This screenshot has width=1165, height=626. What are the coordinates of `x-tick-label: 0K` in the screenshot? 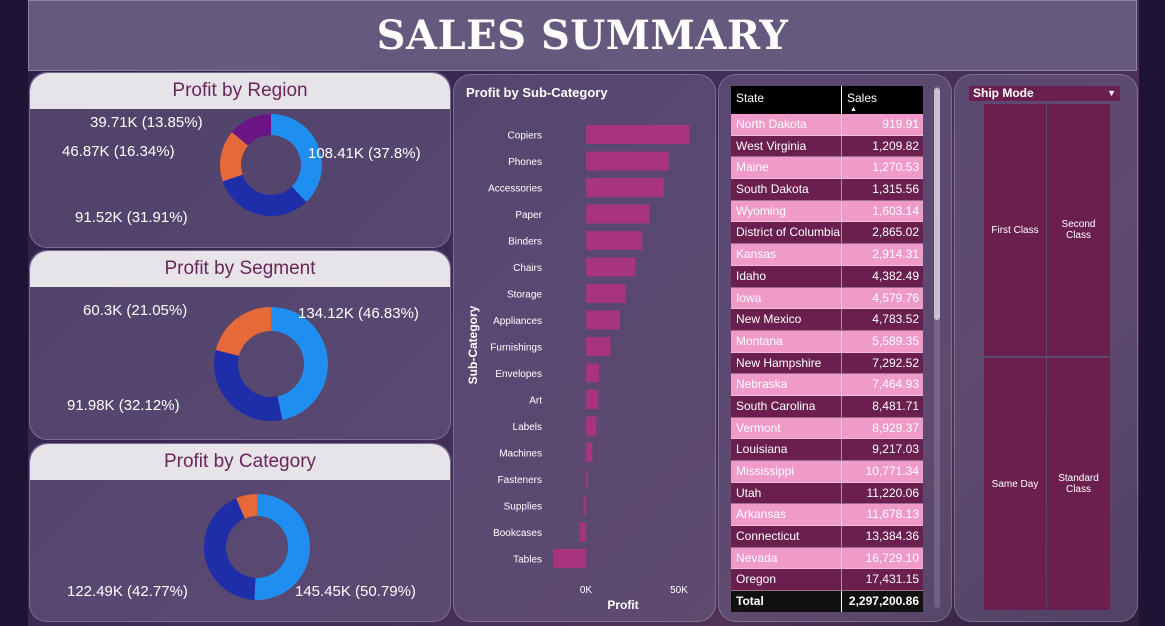 It's located at (586, 590).